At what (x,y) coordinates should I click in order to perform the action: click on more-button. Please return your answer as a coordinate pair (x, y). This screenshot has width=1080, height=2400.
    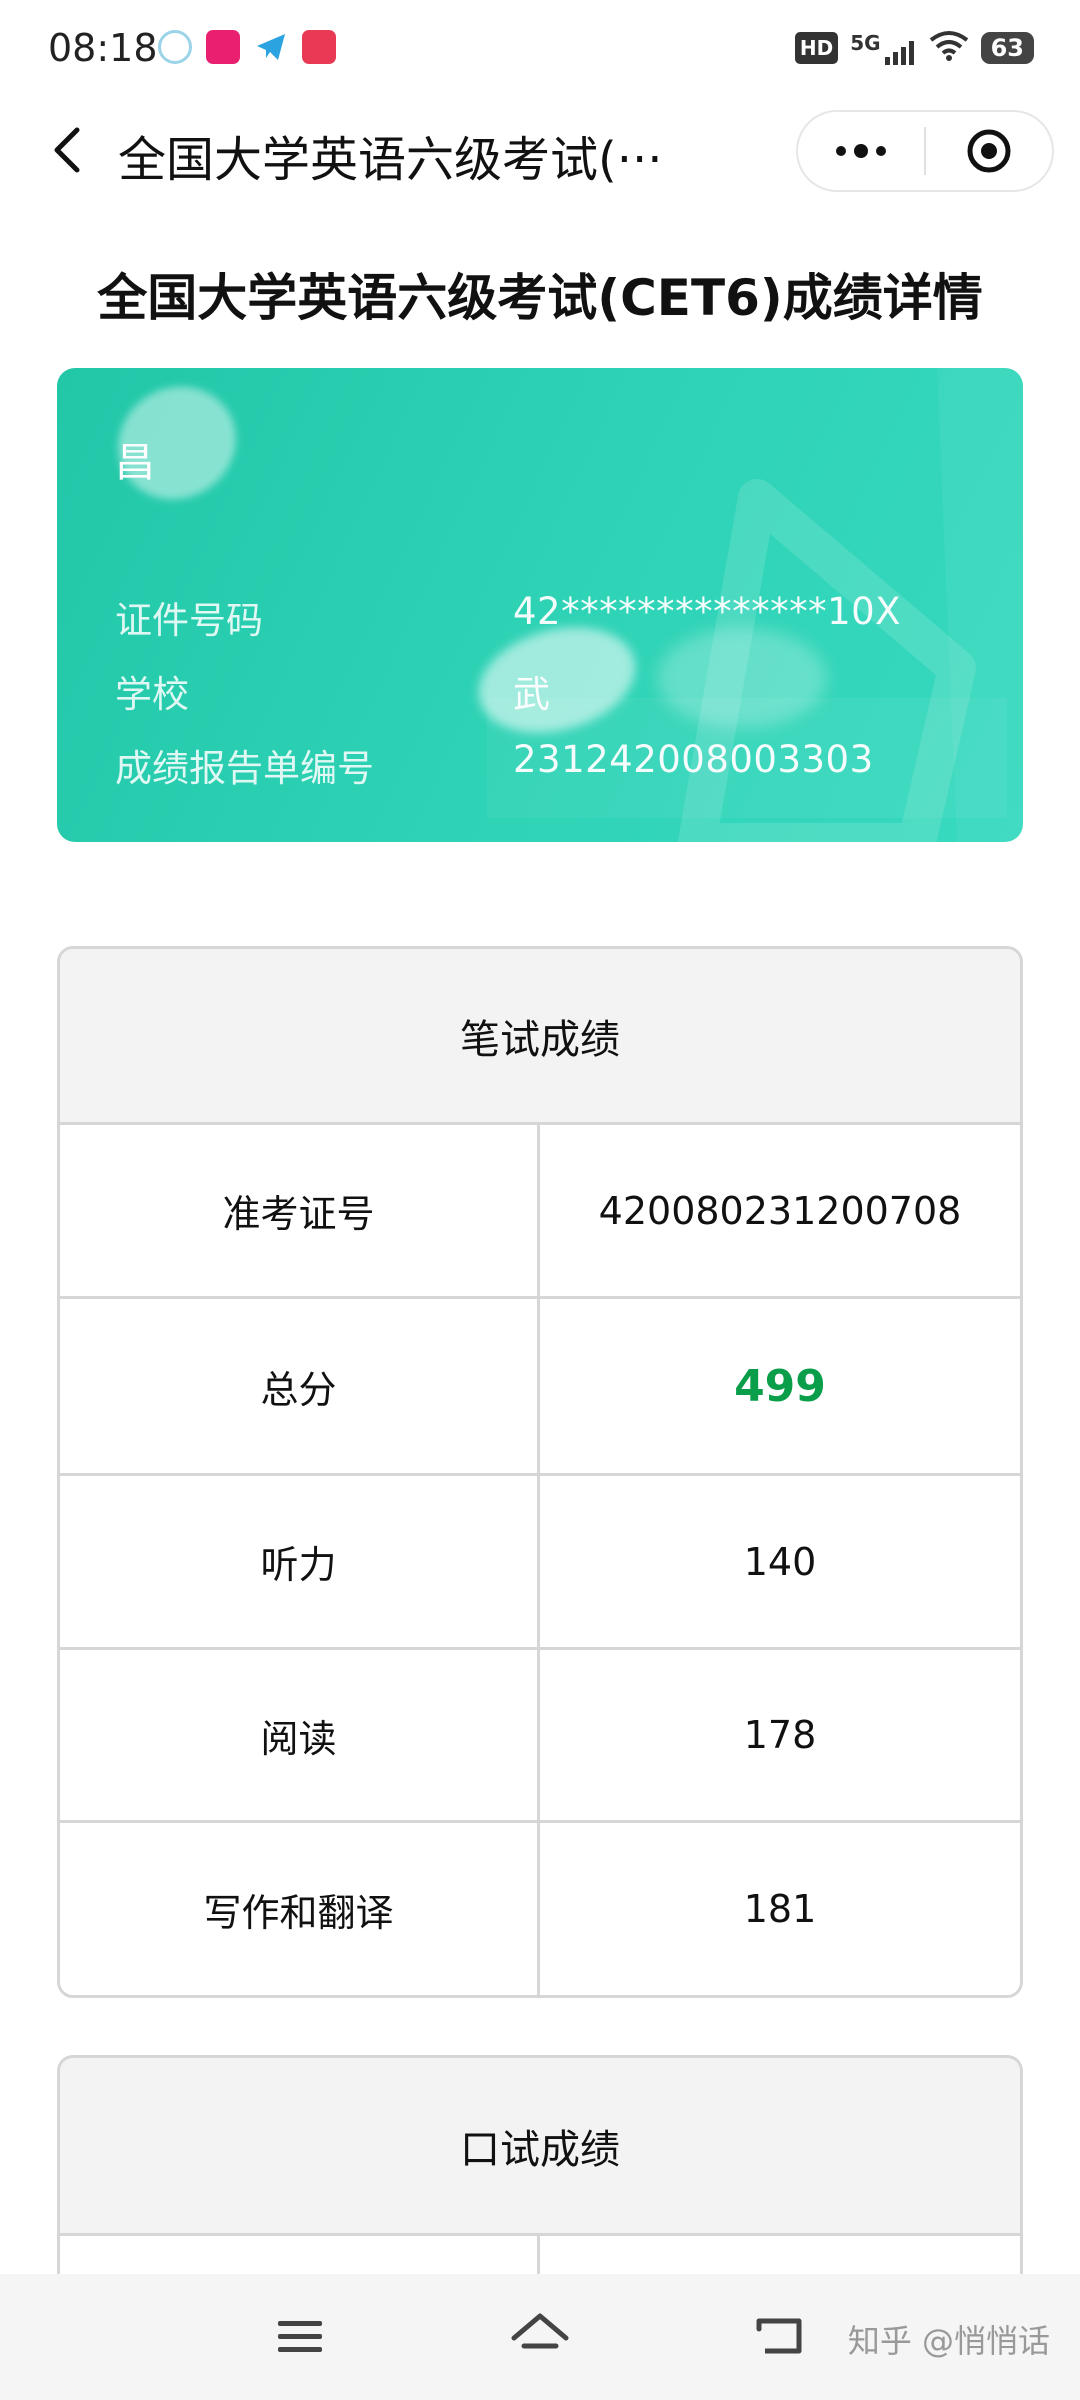
    Looking at the image, I should click on (861, 151).